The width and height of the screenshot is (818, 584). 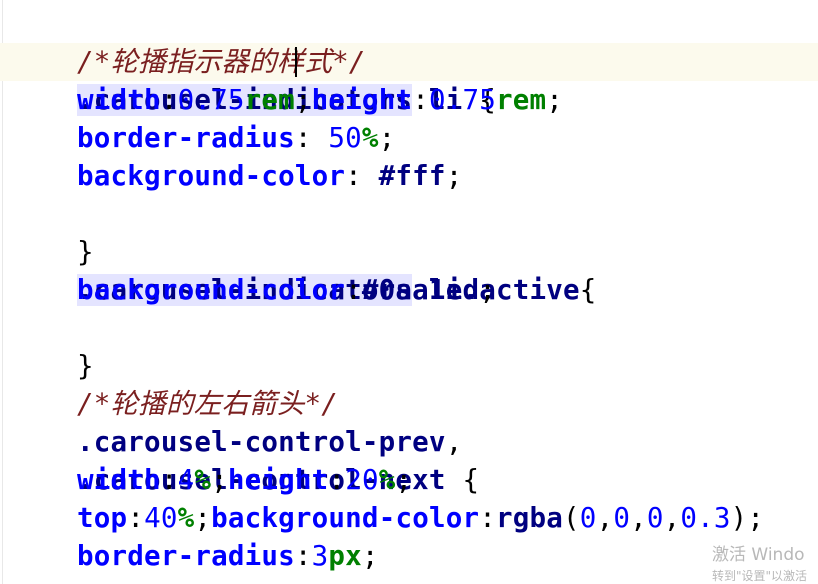 What do you see at coordinates (303, 269) in the screenshot?
I see `code-line-7: .carousel-indicators li.active{` at bounding box center [303, 269].